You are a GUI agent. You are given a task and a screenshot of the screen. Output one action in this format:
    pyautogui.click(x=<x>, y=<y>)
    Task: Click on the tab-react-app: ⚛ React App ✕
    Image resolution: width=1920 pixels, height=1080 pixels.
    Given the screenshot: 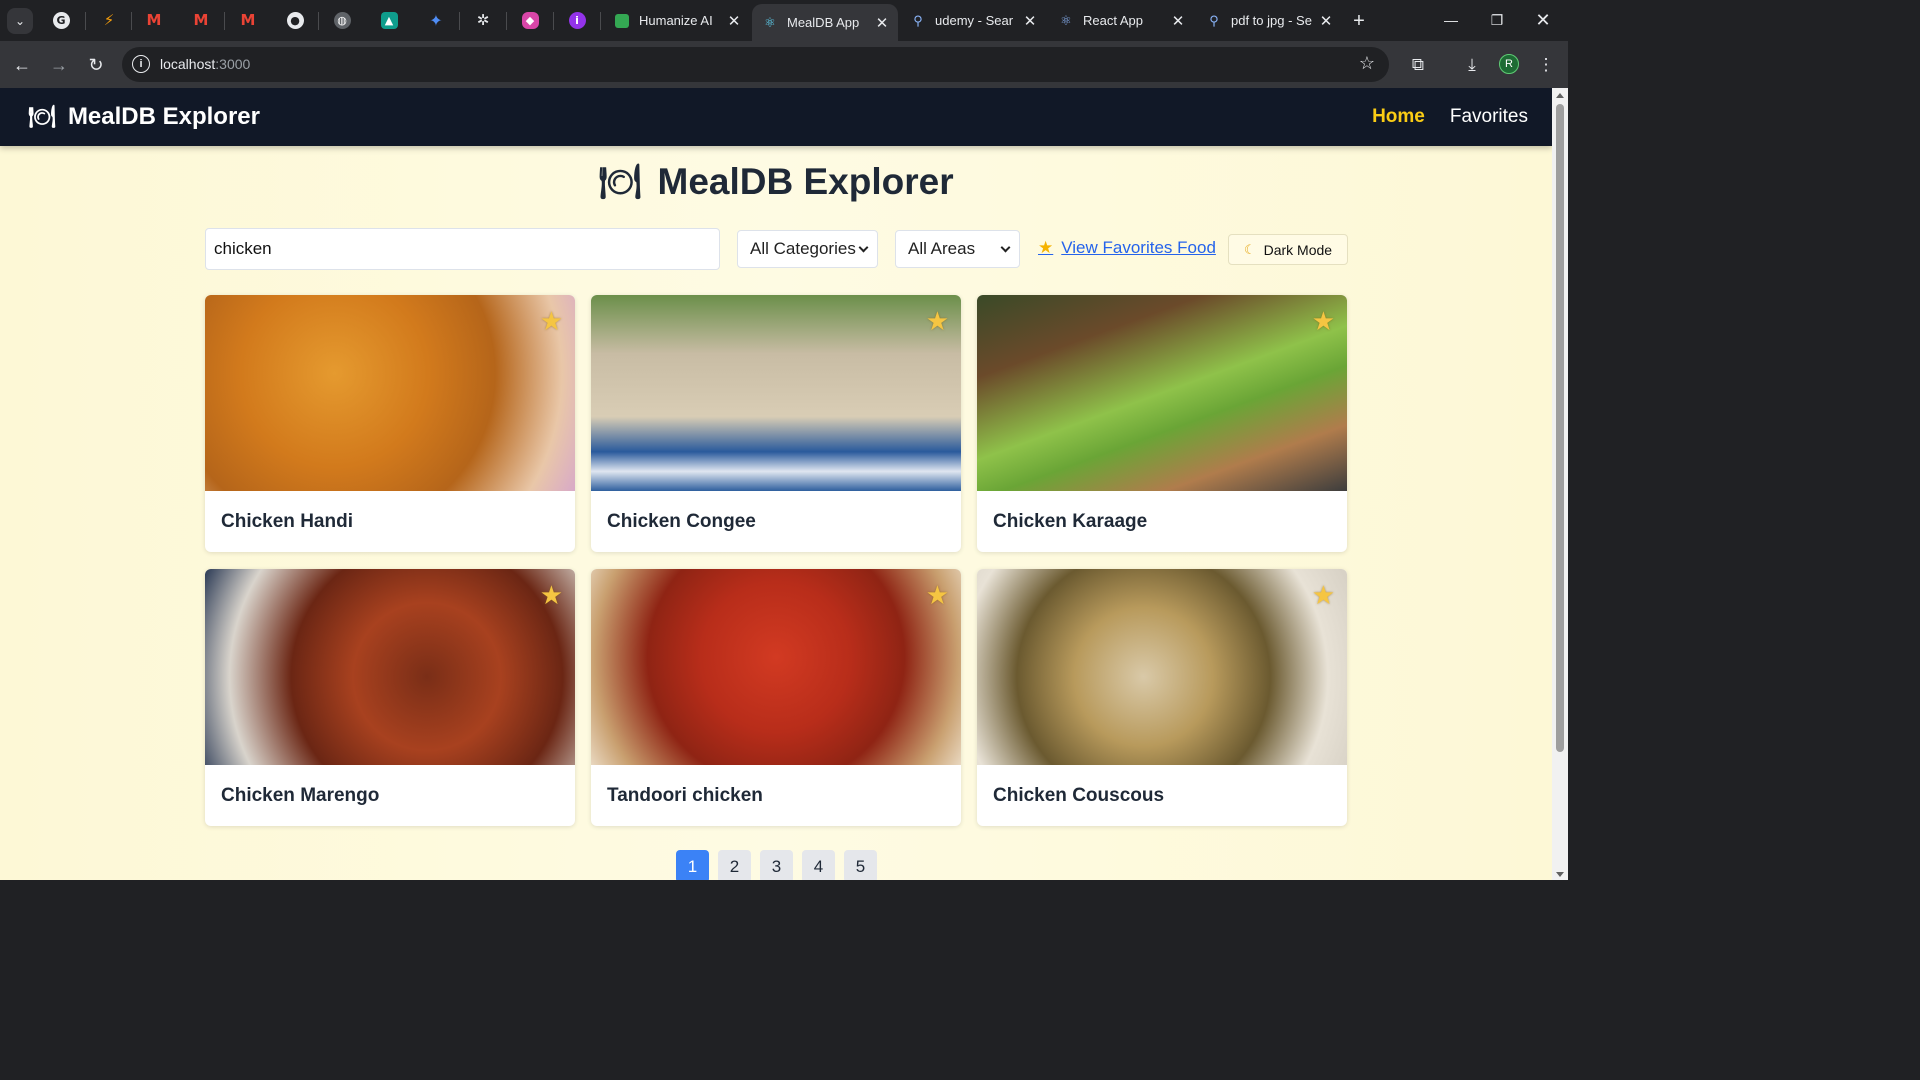 What is the action you would take?
    pyautogui.click(x=1121, y=20)
    